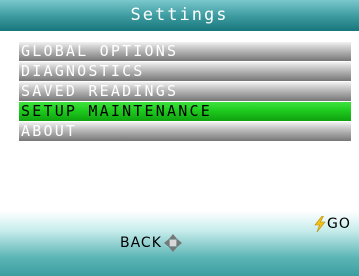 This screenshot has height=276, width=359. What do you see at coordinates (83, 71) in the screenshot?
I see `menu-item-label: DIAGNOSTICS` at bounding box center [83, 71].